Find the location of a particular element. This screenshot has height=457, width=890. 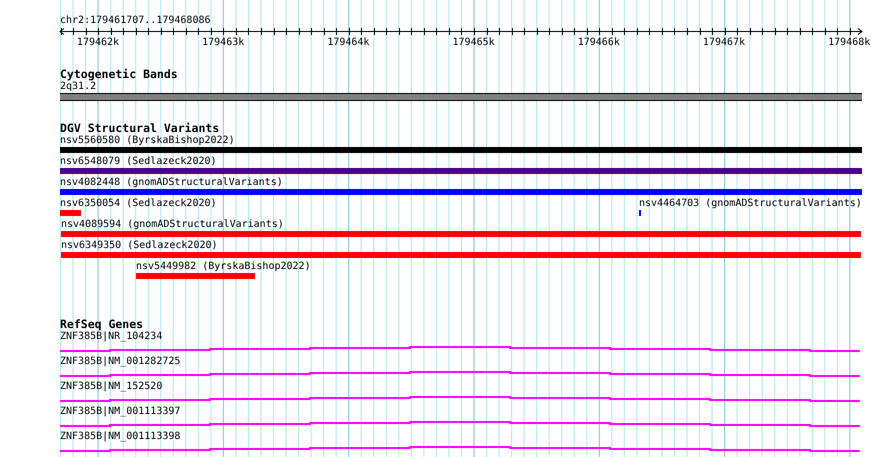

gene-label: ZNF385B|NM_001113398 is located at coordinates (120, 437).